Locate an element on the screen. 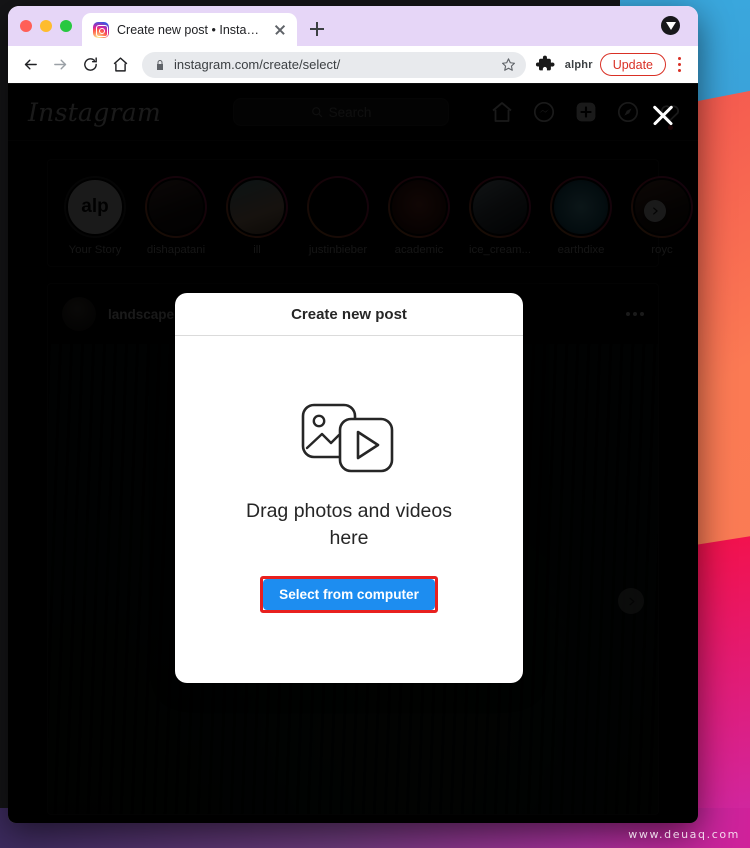 This screenshot has height=848, width=750. forward-button is located at coordinates (60, 65).